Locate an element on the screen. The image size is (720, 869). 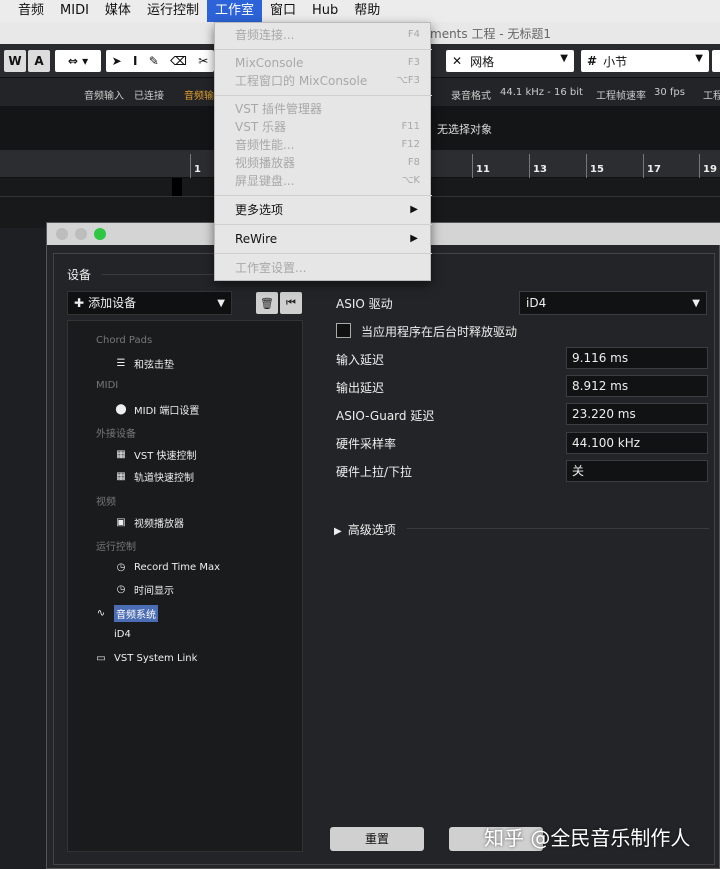
midi-port-icon: ⬤ is located at coordinates (121, 409).